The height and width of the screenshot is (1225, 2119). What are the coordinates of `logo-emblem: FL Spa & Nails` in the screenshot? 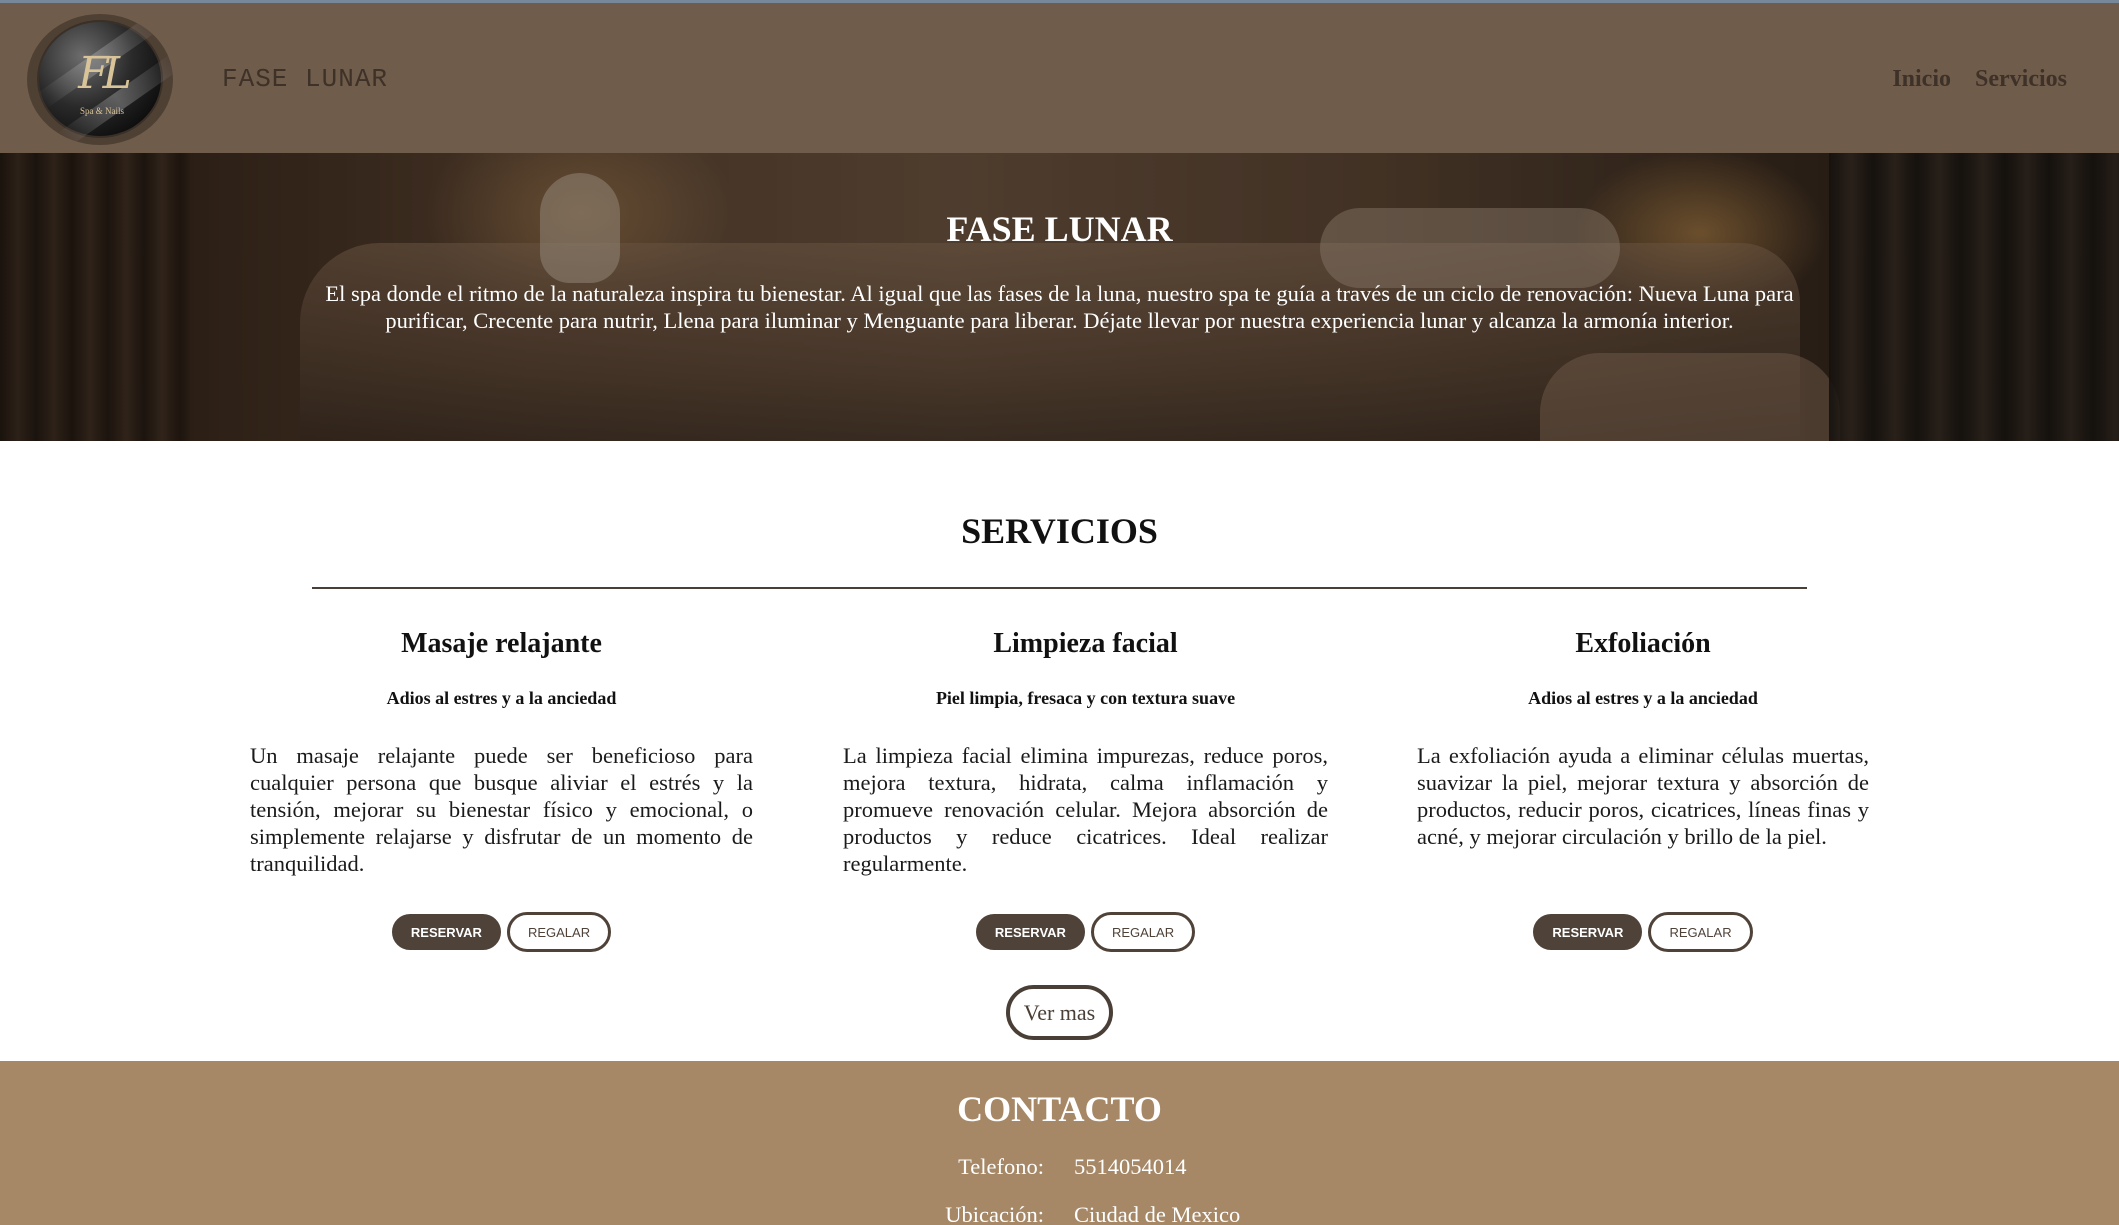 It's located at (104, 79).